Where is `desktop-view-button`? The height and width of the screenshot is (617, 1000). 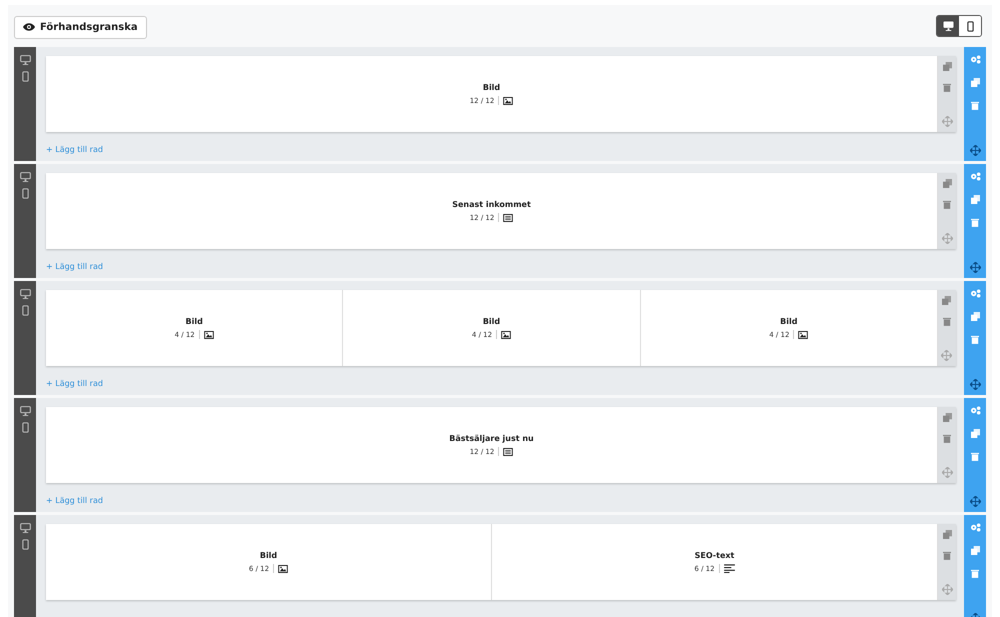
desktop-view-button is located at coordinates (948, 26).